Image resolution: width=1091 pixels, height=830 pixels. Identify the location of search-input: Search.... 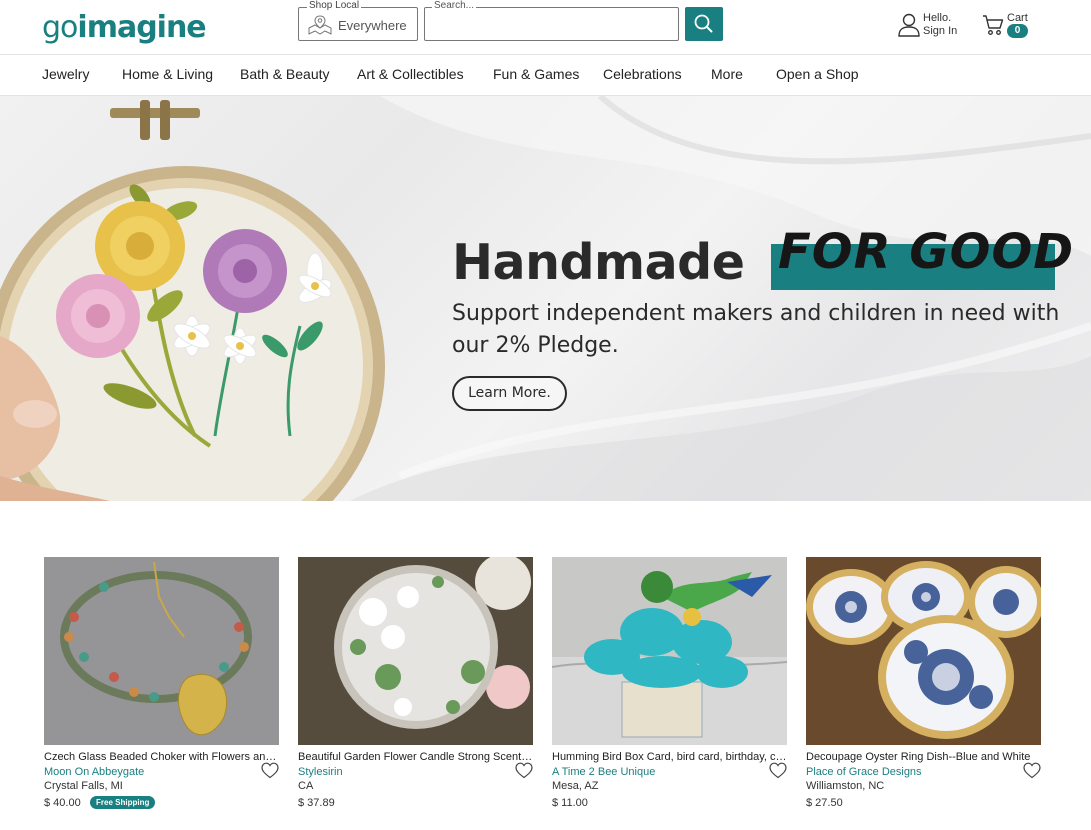
(551, 20).